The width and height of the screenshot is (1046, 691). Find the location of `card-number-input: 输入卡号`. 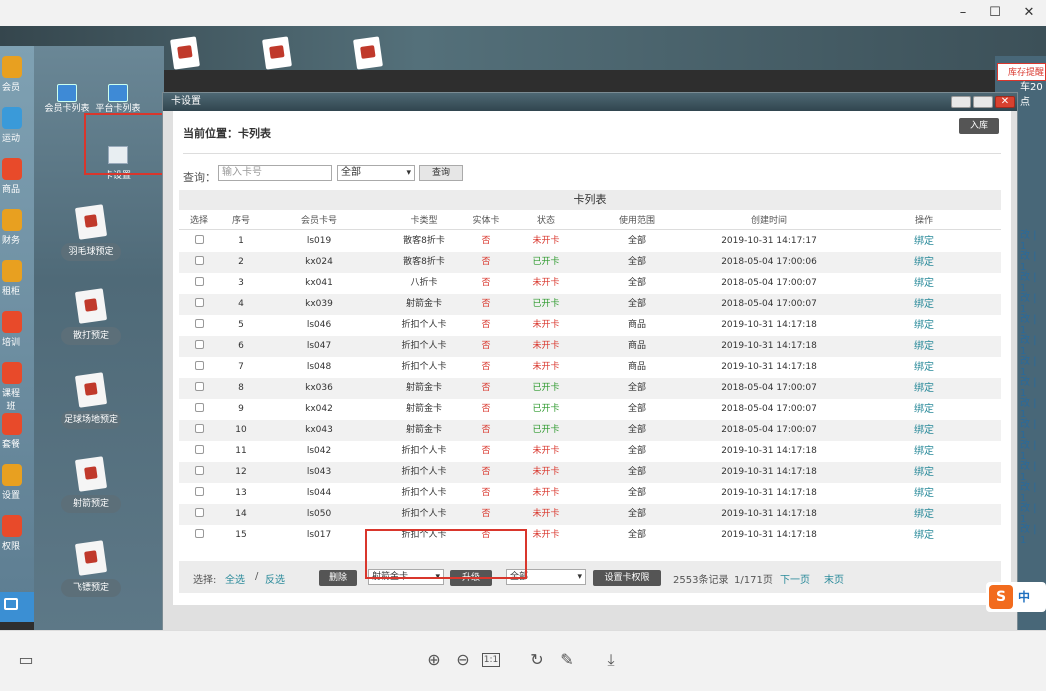

card-number-input: 输入卡号 is located at coordinates (275, 173).